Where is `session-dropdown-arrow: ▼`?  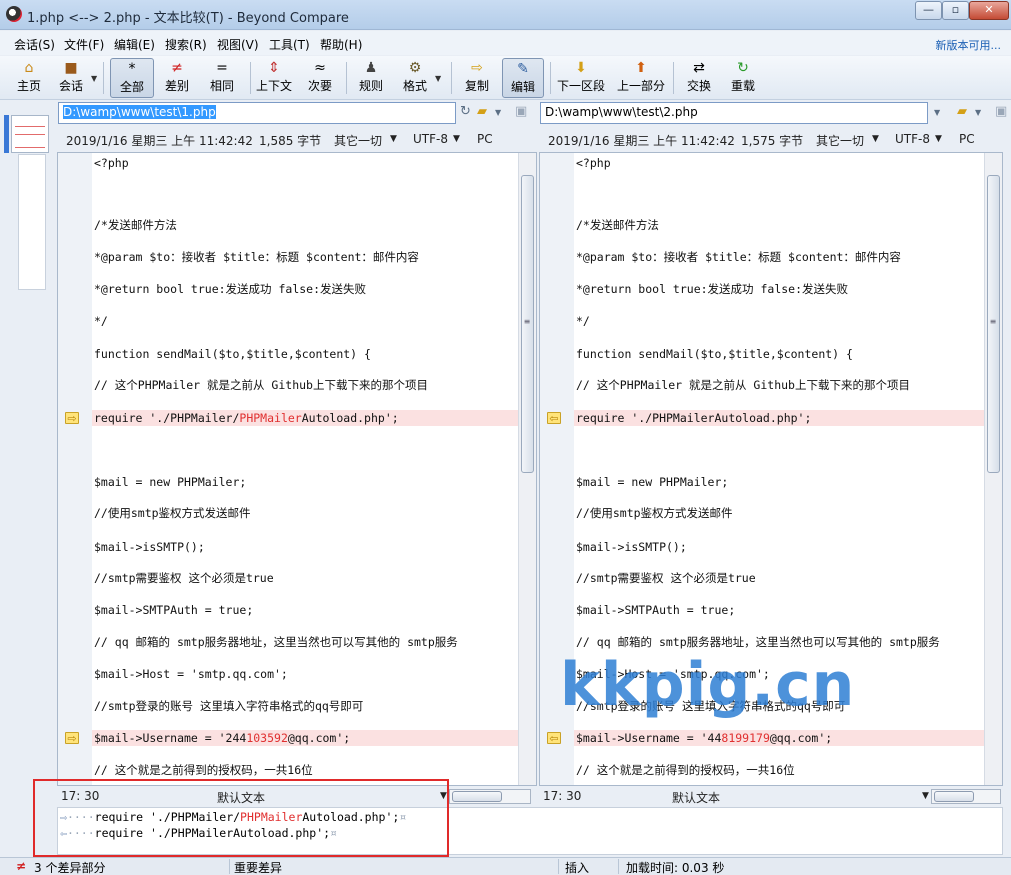 session-dropdown-arrow: ▼ is located at coordinates (94, 78).